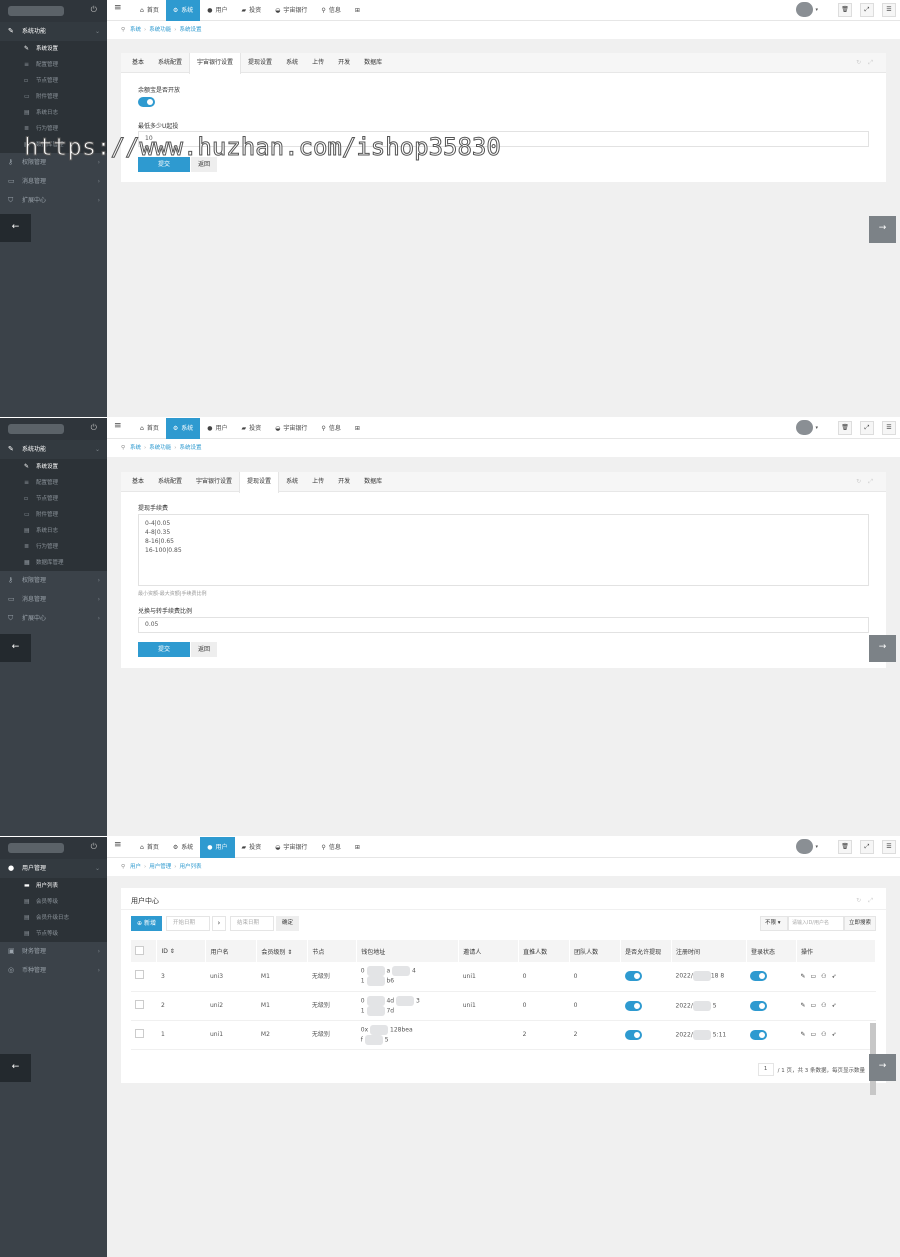 The image size is (900, 1257). I want to click on breadcrumb-item: 用户, so click(135, 867).